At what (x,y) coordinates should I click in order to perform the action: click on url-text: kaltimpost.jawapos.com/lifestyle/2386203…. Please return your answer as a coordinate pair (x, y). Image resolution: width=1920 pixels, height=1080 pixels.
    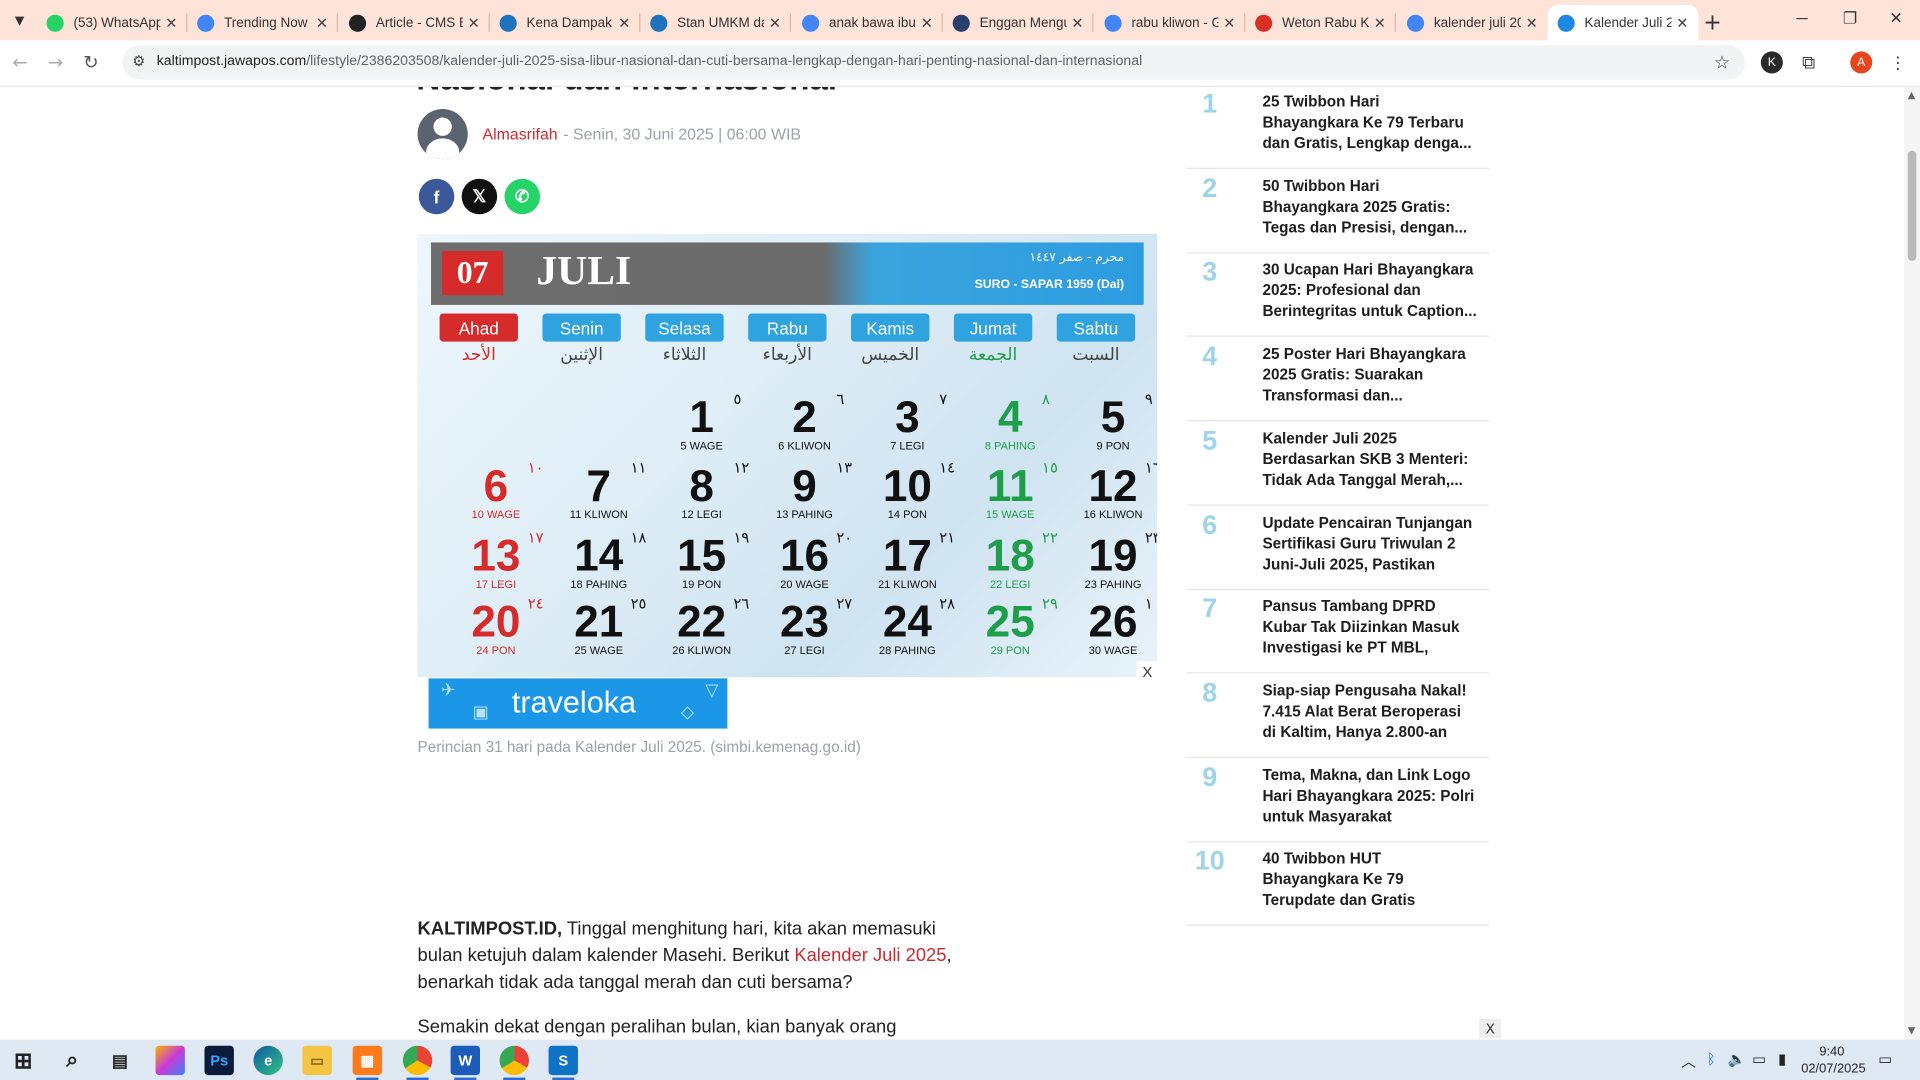
    Looking at the image, I should click on (649, 61).